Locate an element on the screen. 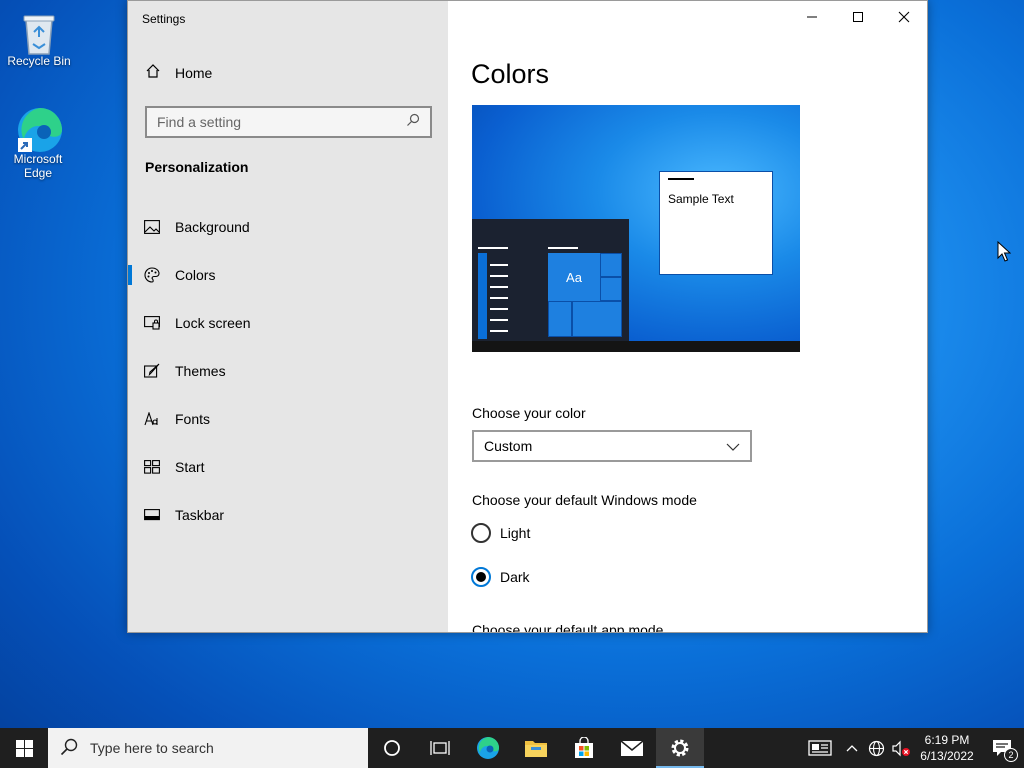 Image resolution: width=1024 pixels, height=768 pixels. mail-icon is located at coordinates (632, 748).